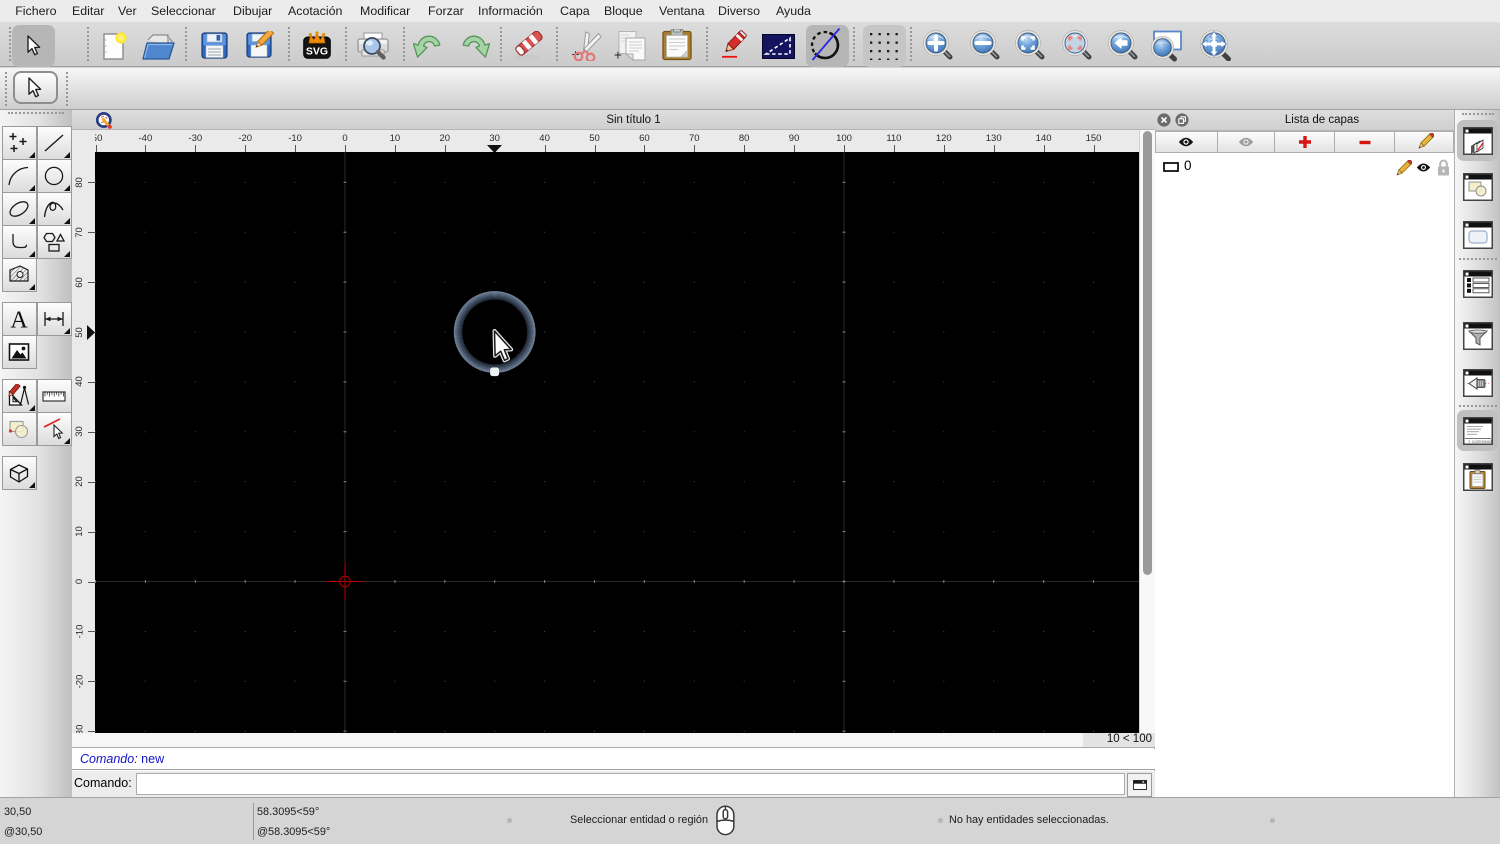  Describe the element at coordinates (317, 52) in the screenshot. I see `svg-text: SVG` at that location.